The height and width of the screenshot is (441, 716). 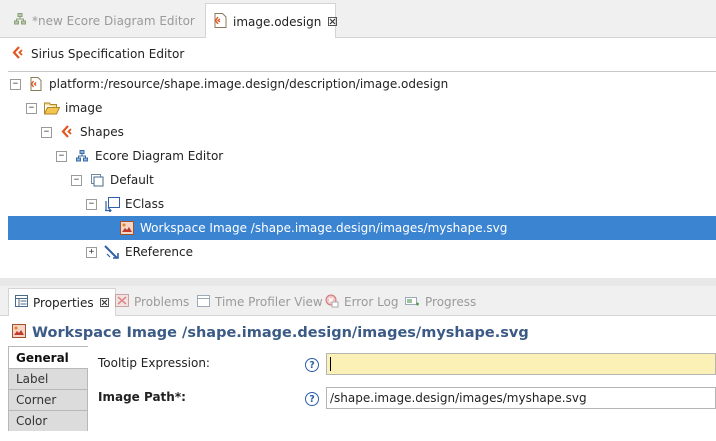 What do you see at coordinates (412, 302) in the screenshot?
I see `progress-icon` at bounding box center [412, 302].